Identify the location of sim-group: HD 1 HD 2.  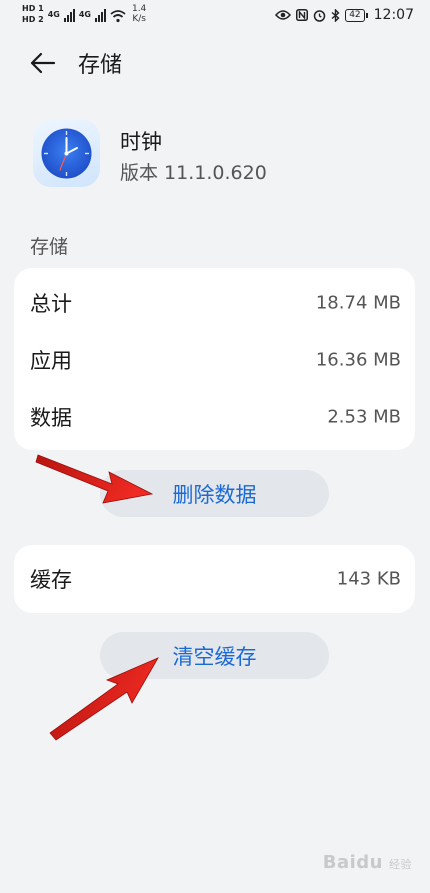
(33, 14).